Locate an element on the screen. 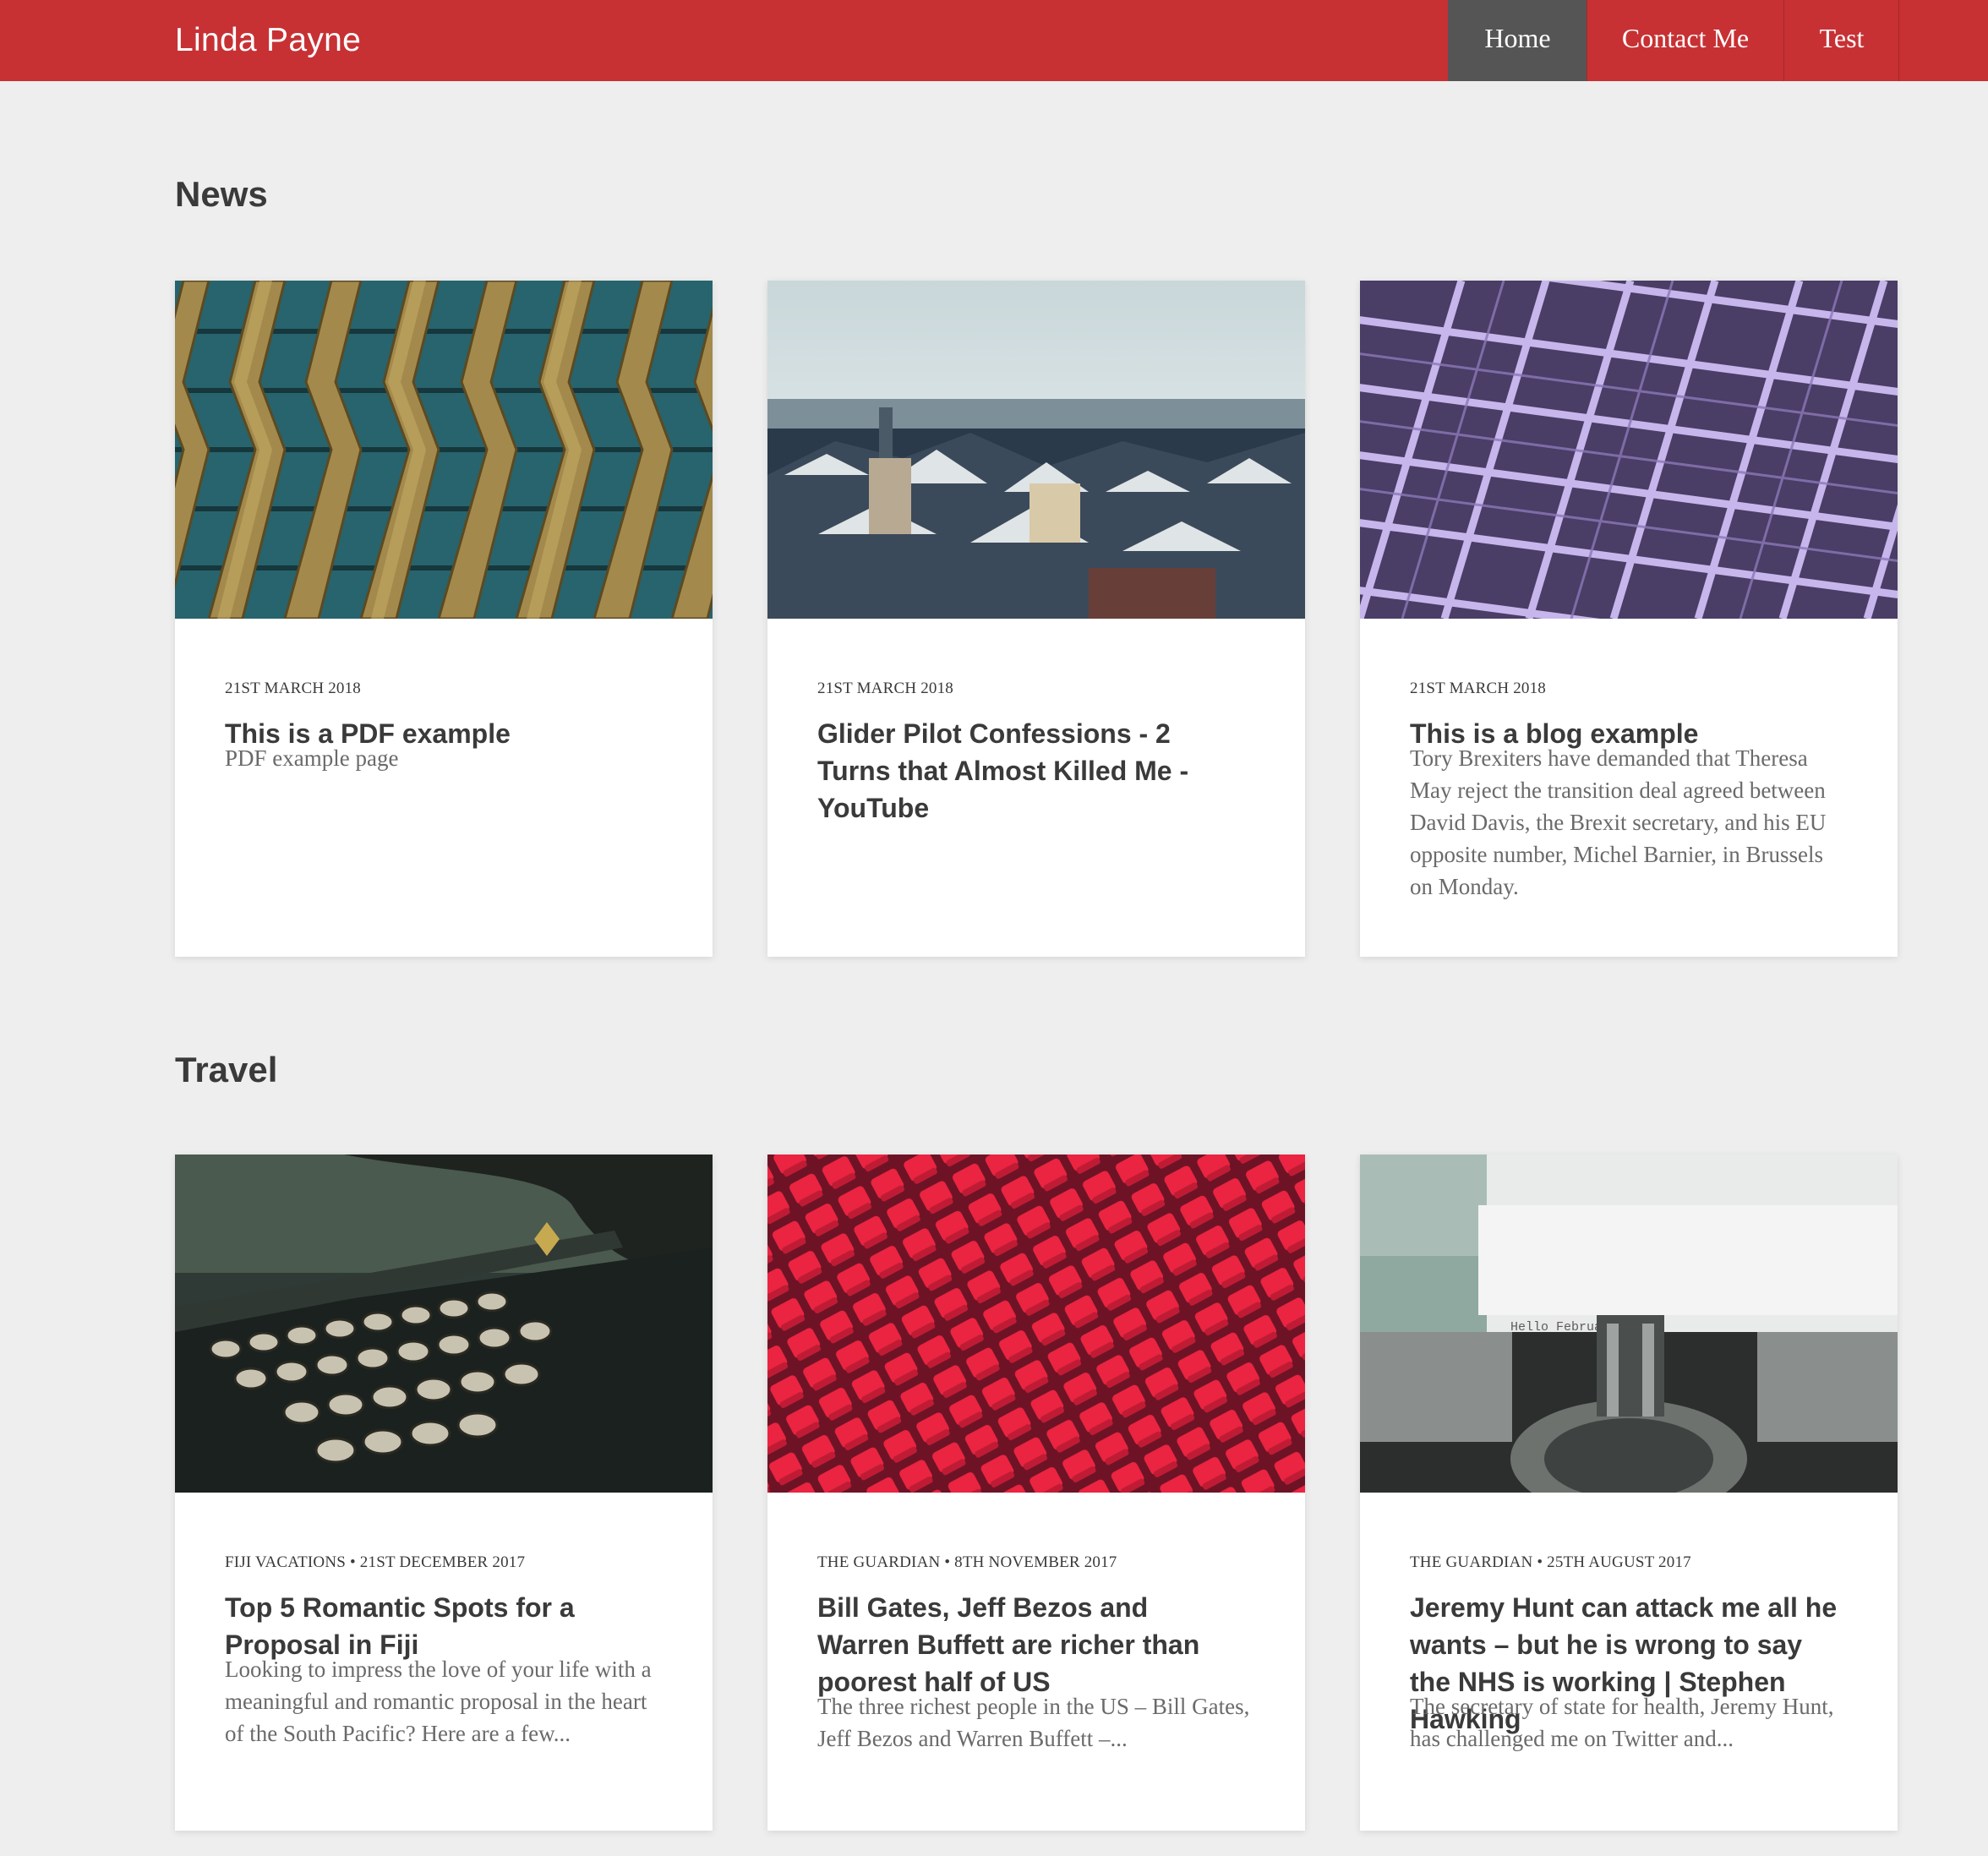 This screenshot has height=1856, width=1988. typewriter-paper-image: Hello February 2016 is located at coordinates (1629, 1324).